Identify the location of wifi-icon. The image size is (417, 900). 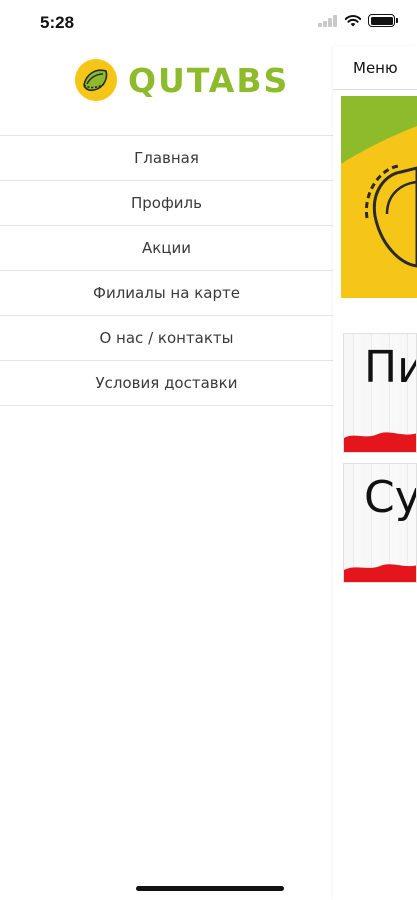
(353, 21).